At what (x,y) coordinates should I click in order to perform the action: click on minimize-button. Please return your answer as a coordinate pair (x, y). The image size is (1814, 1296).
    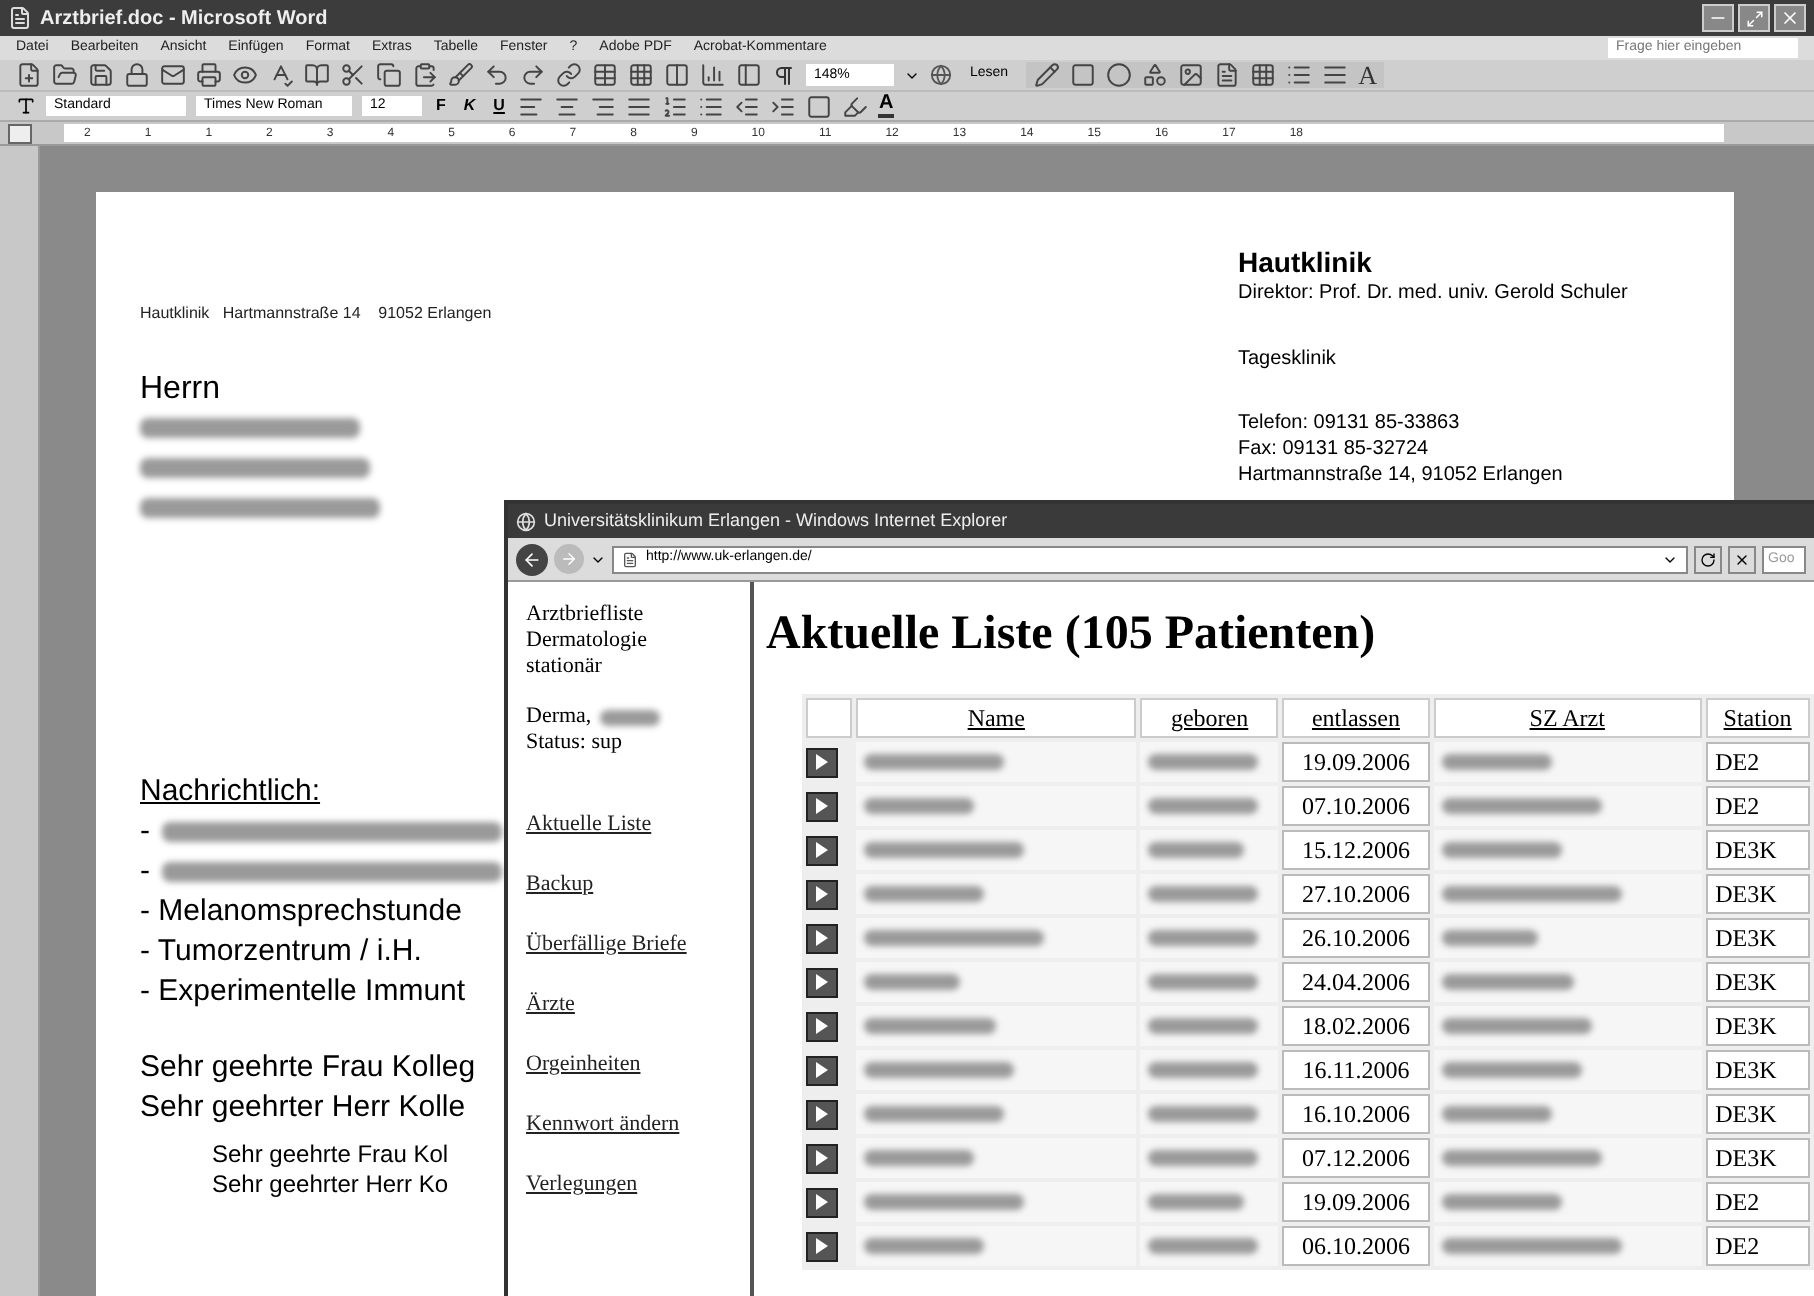
    Looking at the image, I should click on (1718, 18).